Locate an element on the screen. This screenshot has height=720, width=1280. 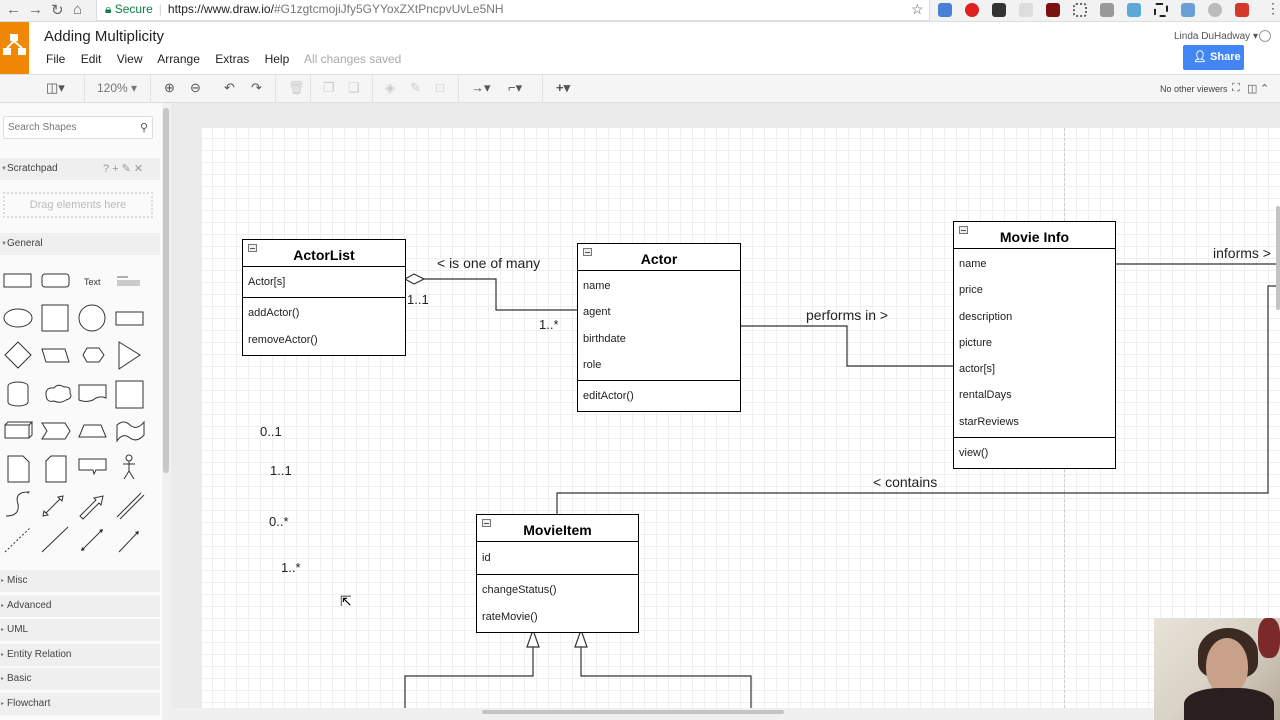
multiplicity-legend-item: 1..* is located at coordinates (291, 567).